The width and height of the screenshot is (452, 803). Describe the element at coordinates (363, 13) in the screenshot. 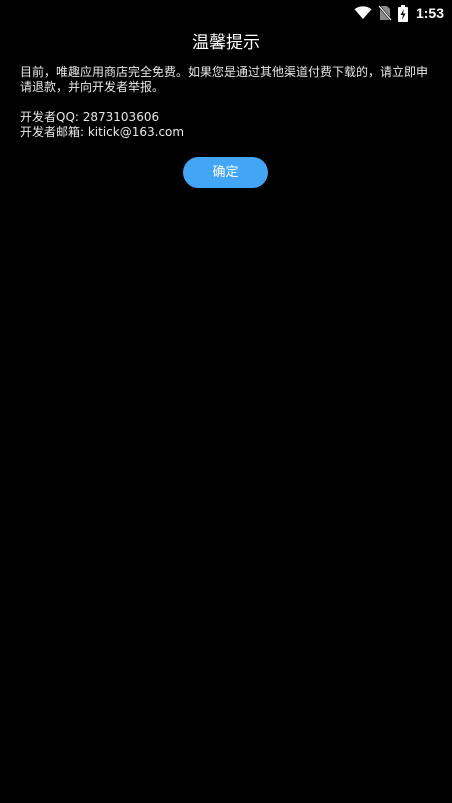

I see `wifi-icon` at that location.